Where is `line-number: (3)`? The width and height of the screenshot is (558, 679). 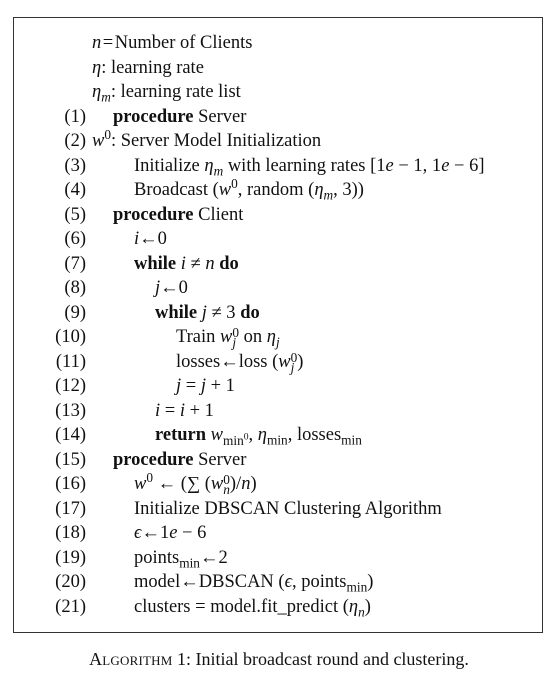
line-number: (3) is located at coordinates (75, 166).